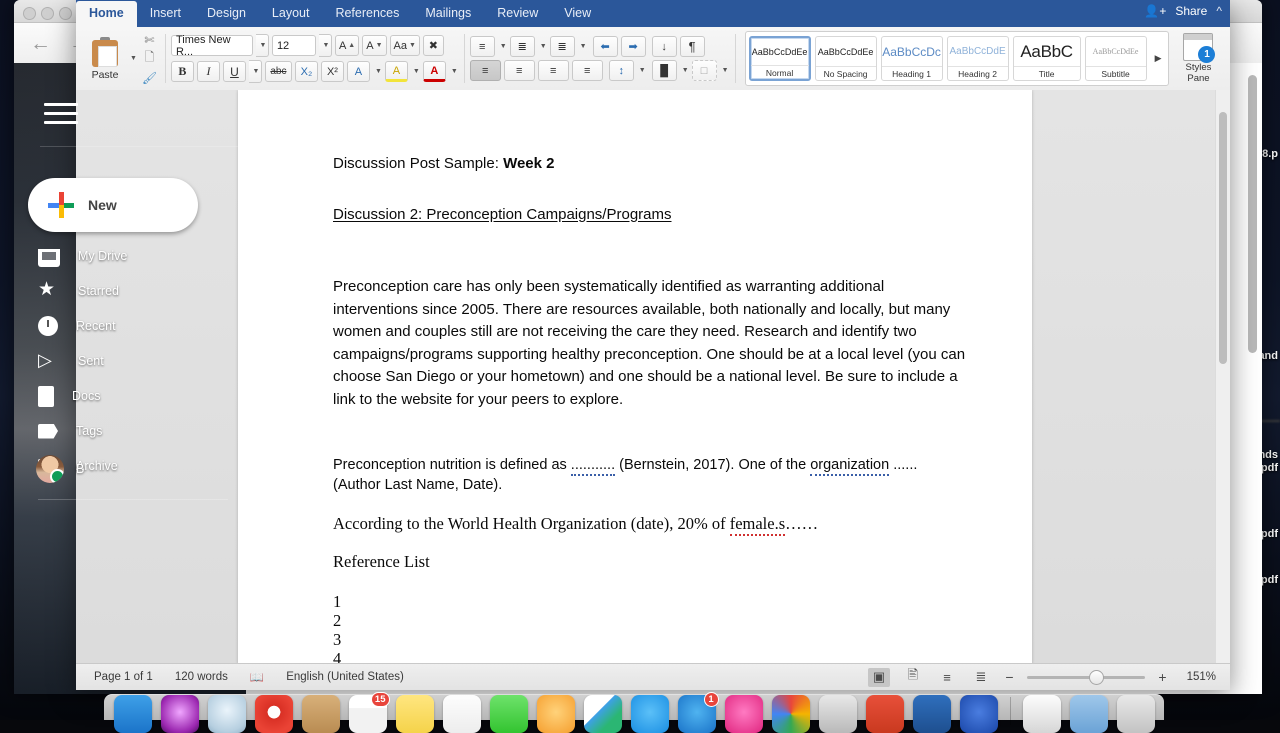 The height and width of the screenshot is (733, 1280). Describe the element at coordinates (1223, 238) in the screenshot. I see `document-scrollbar-thumb` at that location.